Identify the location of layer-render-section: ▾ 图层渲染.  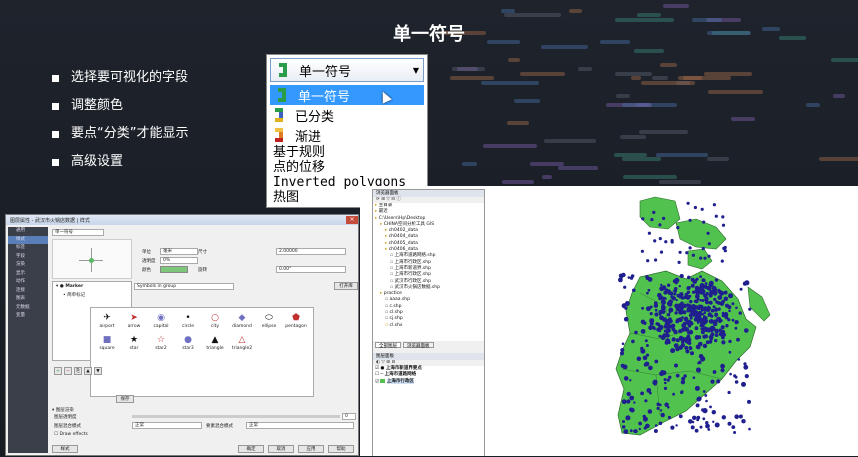
(63, 410).